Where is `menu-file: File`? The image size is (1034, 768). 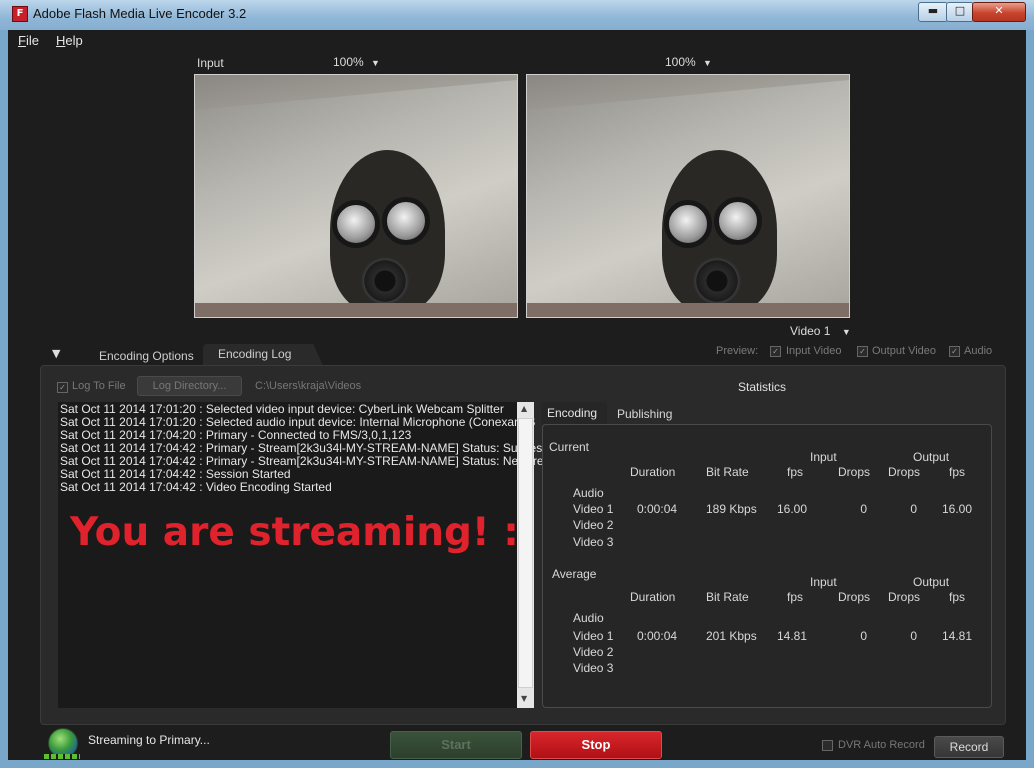 menu-file: File is located at coordinates (28, 40).